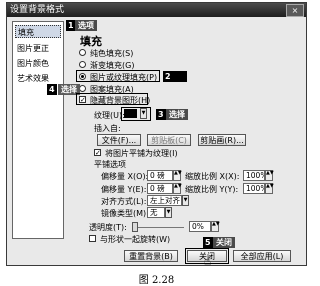 The height and width of the screenshot is (286, 320). What do you see at coordinates (120, 100) in the screenshot?
I see `hide-background-label: 隐藏背景图形(H)` at bounding box center [120, 100].